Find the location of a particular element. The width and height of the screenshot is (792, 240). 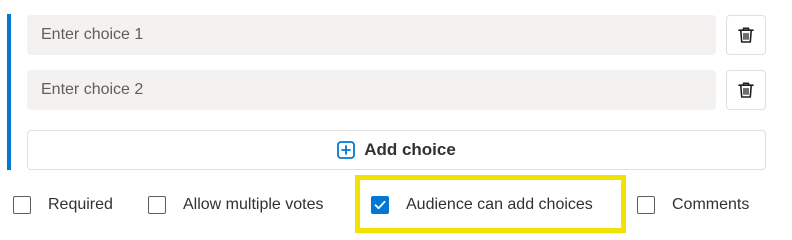

required-checkbox: Required is located at coordinates (63, 205).